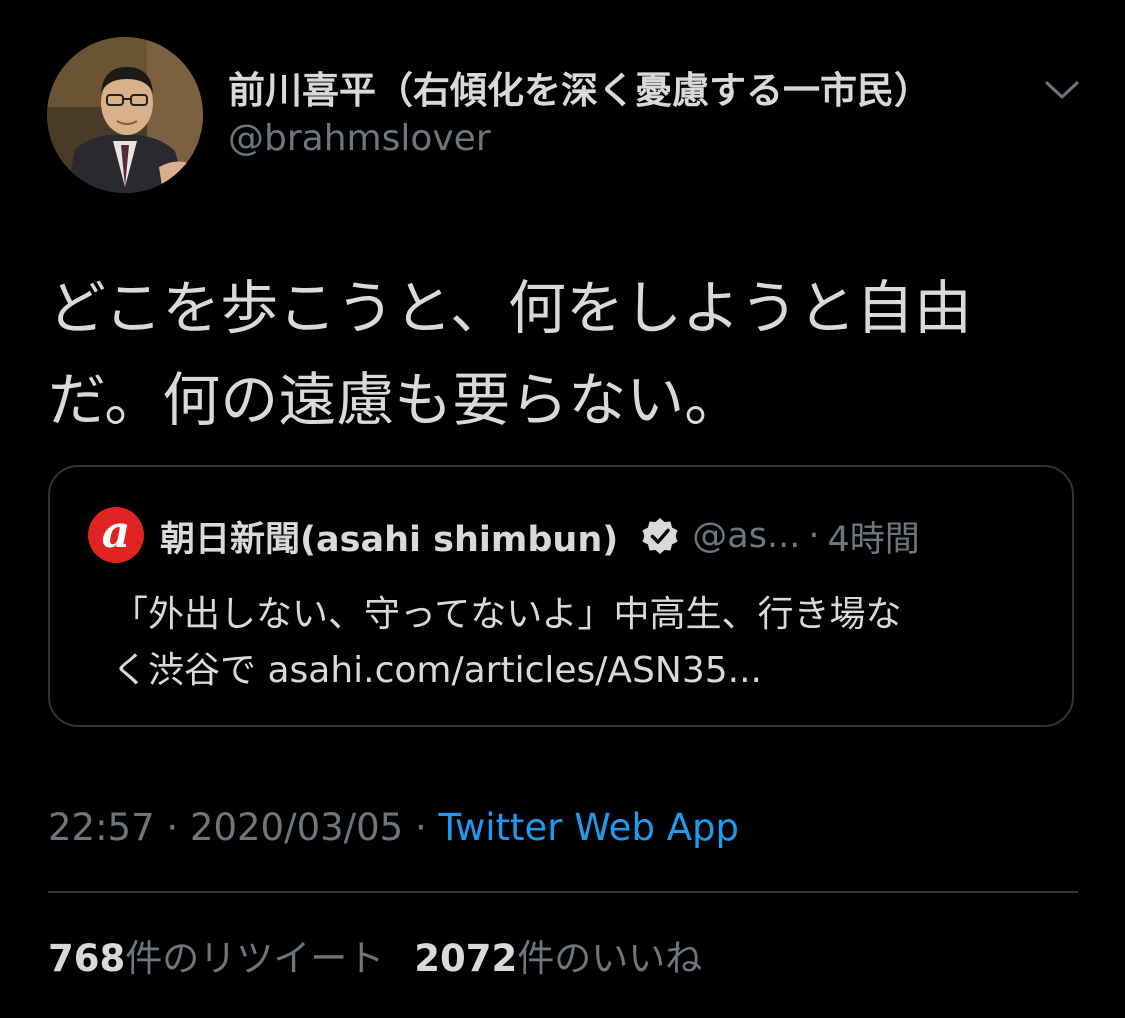  Describe the element at coordinates (873, 539) in the screenshot. I see `quoted-timestamp: 4時間` at that location.